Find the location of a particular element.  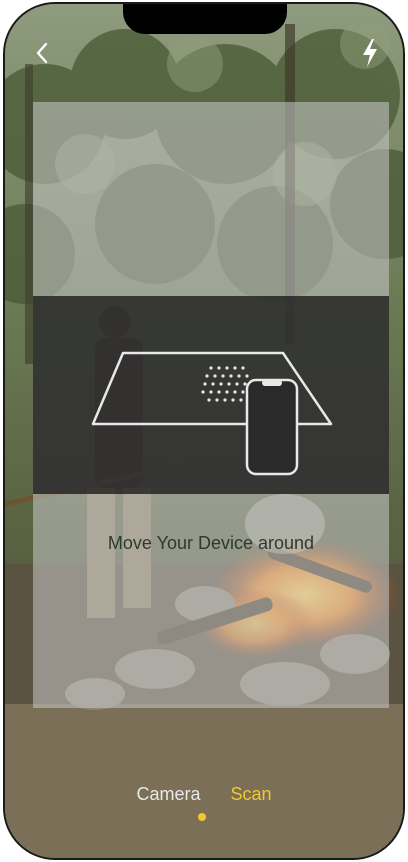

lightning-bolt-icon is located at coordinates (370, 53).